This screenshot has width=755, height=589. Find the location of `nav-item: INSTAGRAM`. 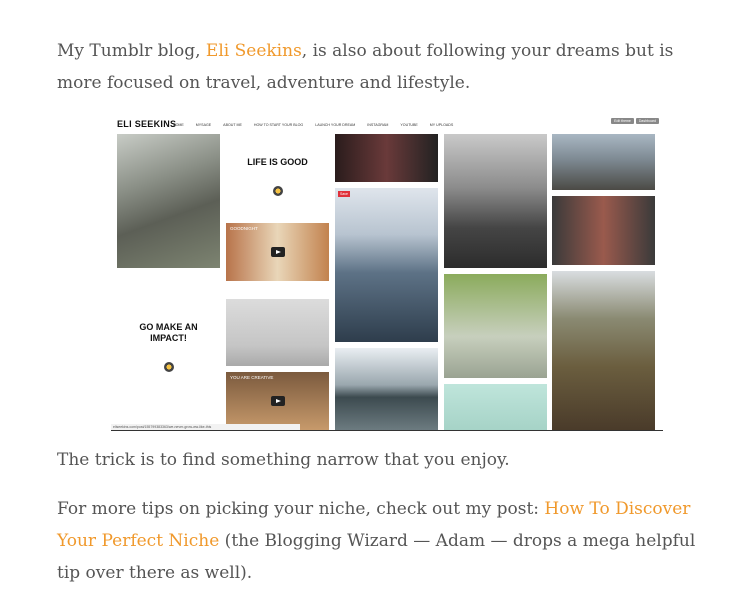

nav-item: INSTAGRAM is located at coordinates (378, 125).